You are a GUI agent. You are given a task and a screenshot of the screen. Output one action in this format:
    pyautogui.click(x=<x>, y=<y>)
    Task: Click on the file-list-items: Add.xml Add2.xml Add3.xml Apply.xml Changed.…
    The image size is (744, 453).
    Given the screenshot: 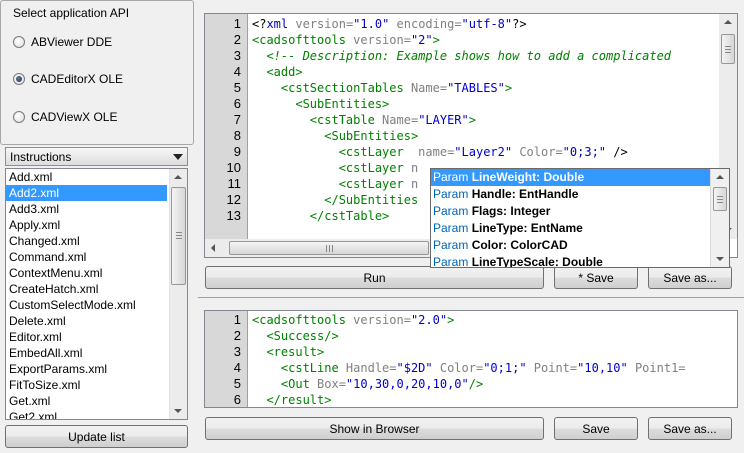 What is the action you would take?
    pyautogui.click(x=96, y=294)
    